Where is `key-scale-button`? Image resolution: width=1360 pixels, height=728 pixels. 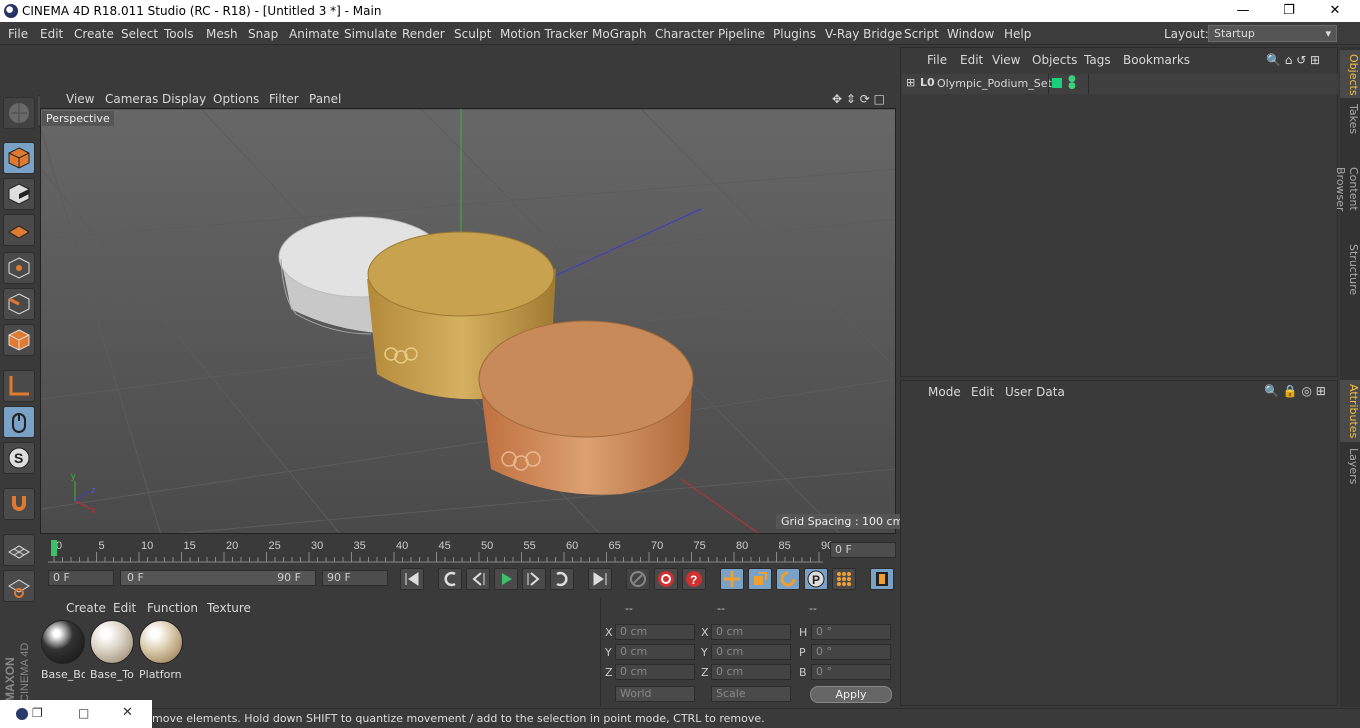
key-scale-button is located at coordinates (760, 579).